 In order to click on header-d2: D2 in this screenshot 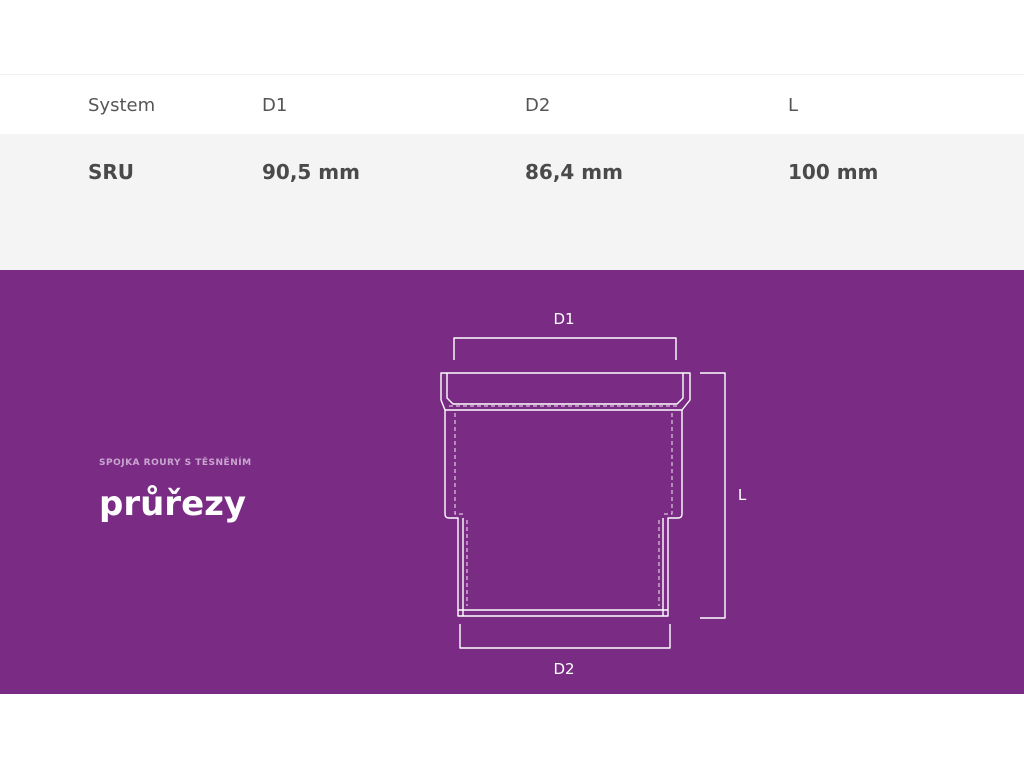, I will do `click(538, 105)`.